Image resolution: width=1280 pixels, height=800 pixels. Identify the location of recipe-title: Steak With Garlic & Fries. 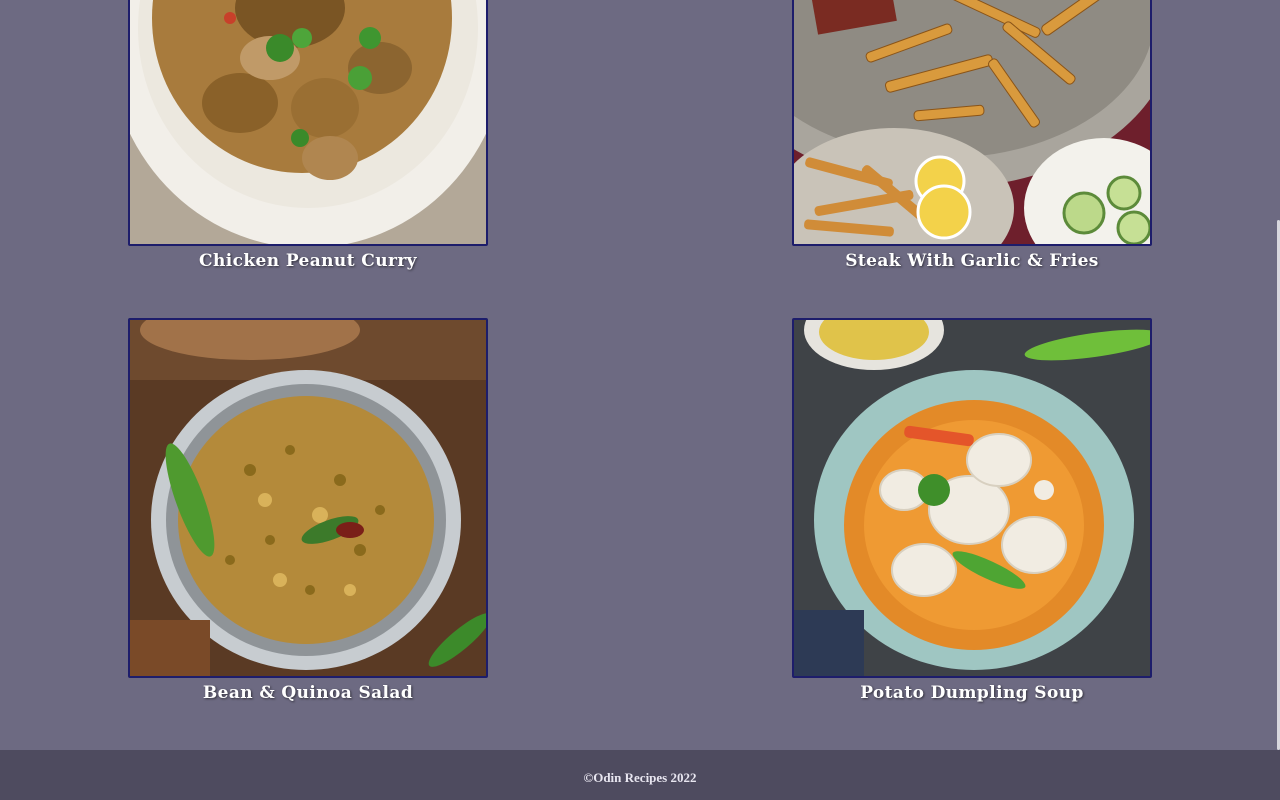
(972, 261).